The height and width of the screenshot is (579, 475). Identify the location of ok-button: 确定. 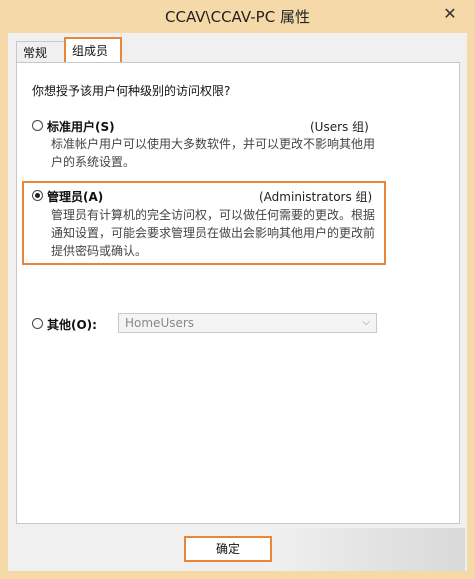
(228, 549).